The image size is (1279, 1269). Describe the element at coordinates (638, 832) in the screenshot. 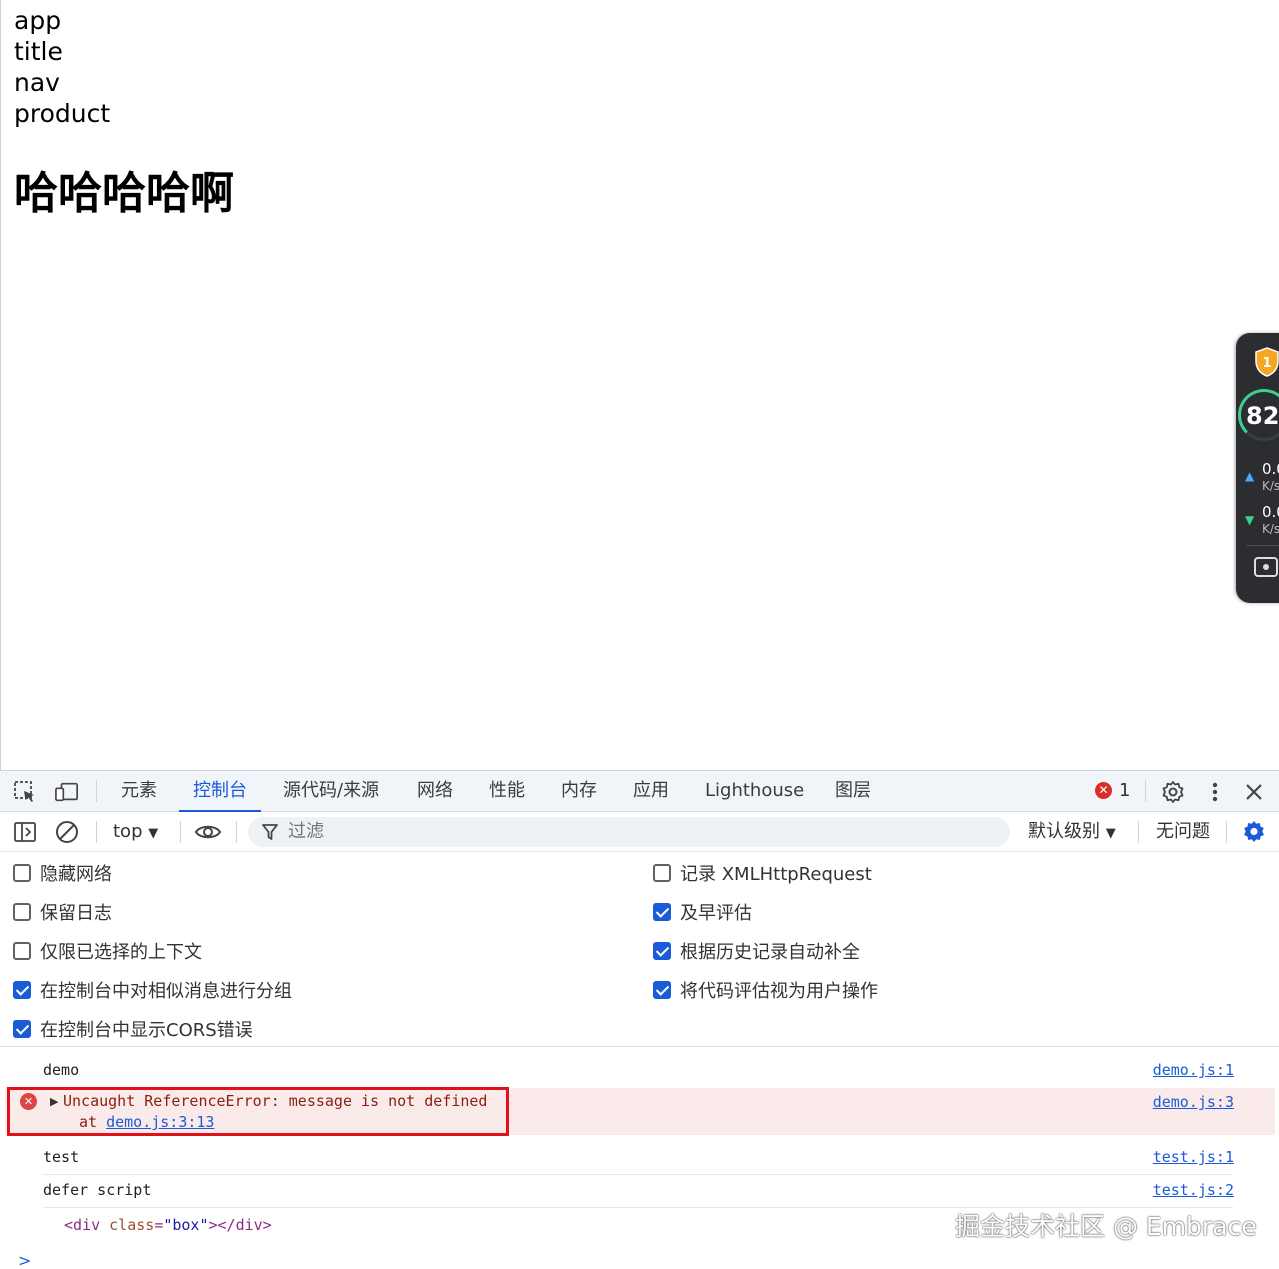

I see `filter-input` at that location.